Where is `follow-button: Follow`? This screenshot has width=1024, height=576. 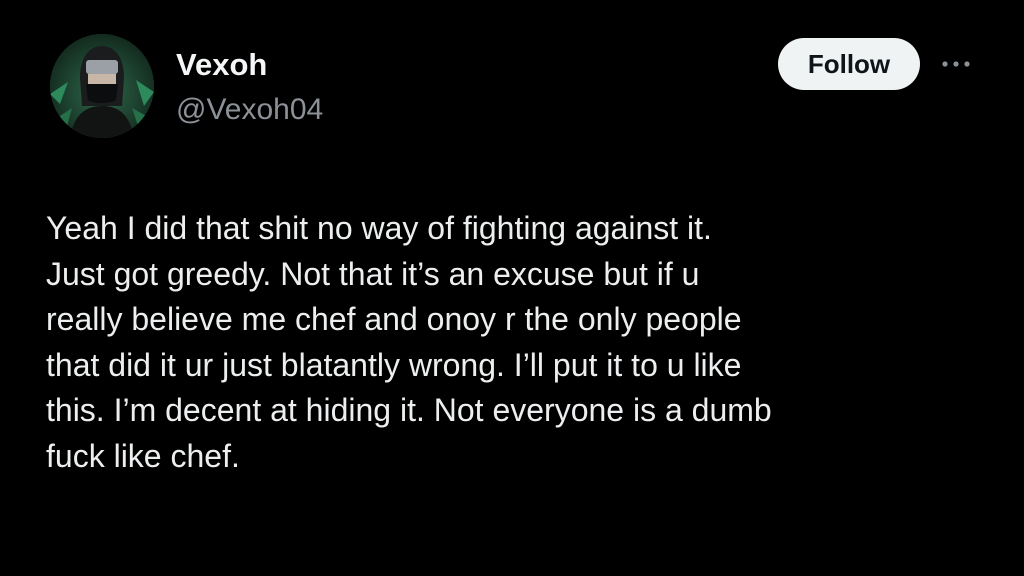 follow-button: Follow is located at coordinates (849, 64).